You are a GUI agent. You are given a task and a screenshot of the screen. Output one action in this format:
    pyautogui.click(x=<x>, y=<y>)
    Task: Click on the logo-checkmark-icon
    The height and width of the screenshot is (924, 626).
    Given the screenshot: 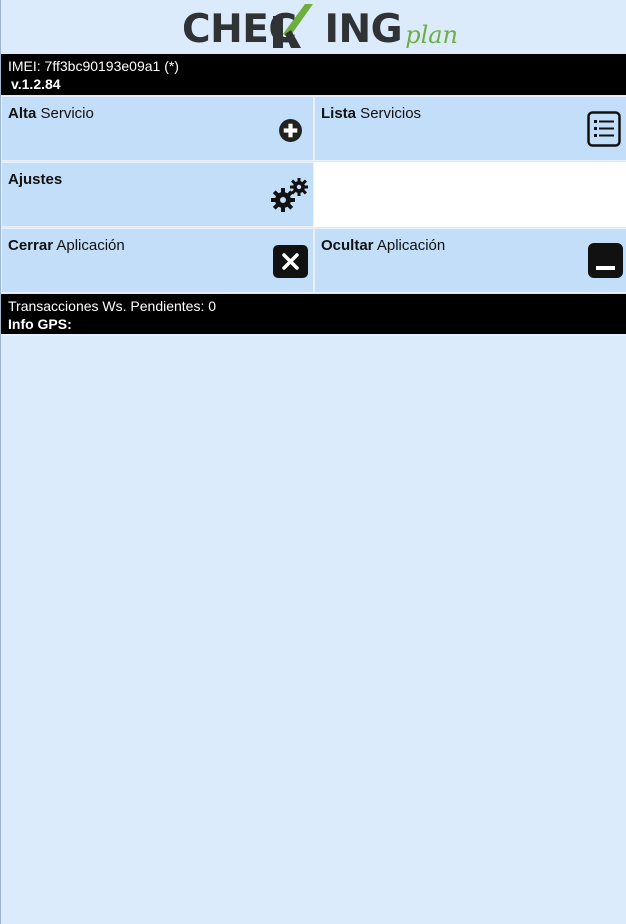 What is the action you would take?
    pyautogui.click(x=293, y=26)
    